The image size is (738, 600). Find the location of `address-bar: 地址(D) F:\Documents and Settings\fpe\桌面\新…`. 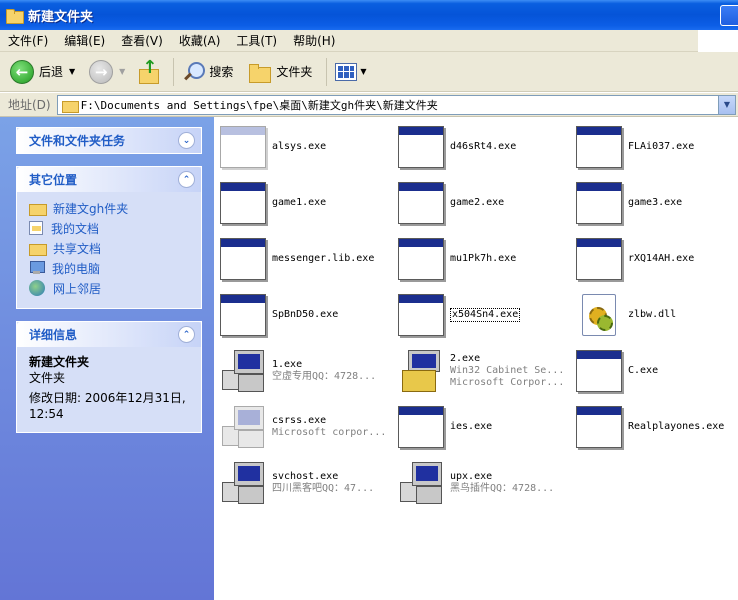

address-bar: 地址(D) F:\Documents and Settings\fpe\桌面\新… is located at coordinates (369, 105).